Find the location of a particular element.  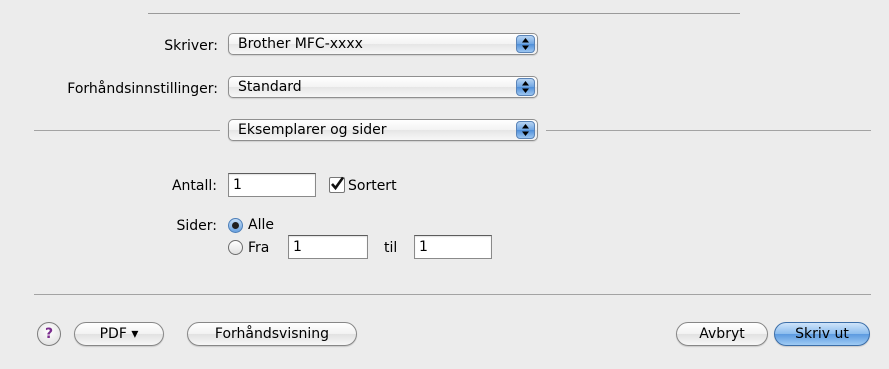

section-value: Eksemplarer og sider is located at coordinates (312, 130).